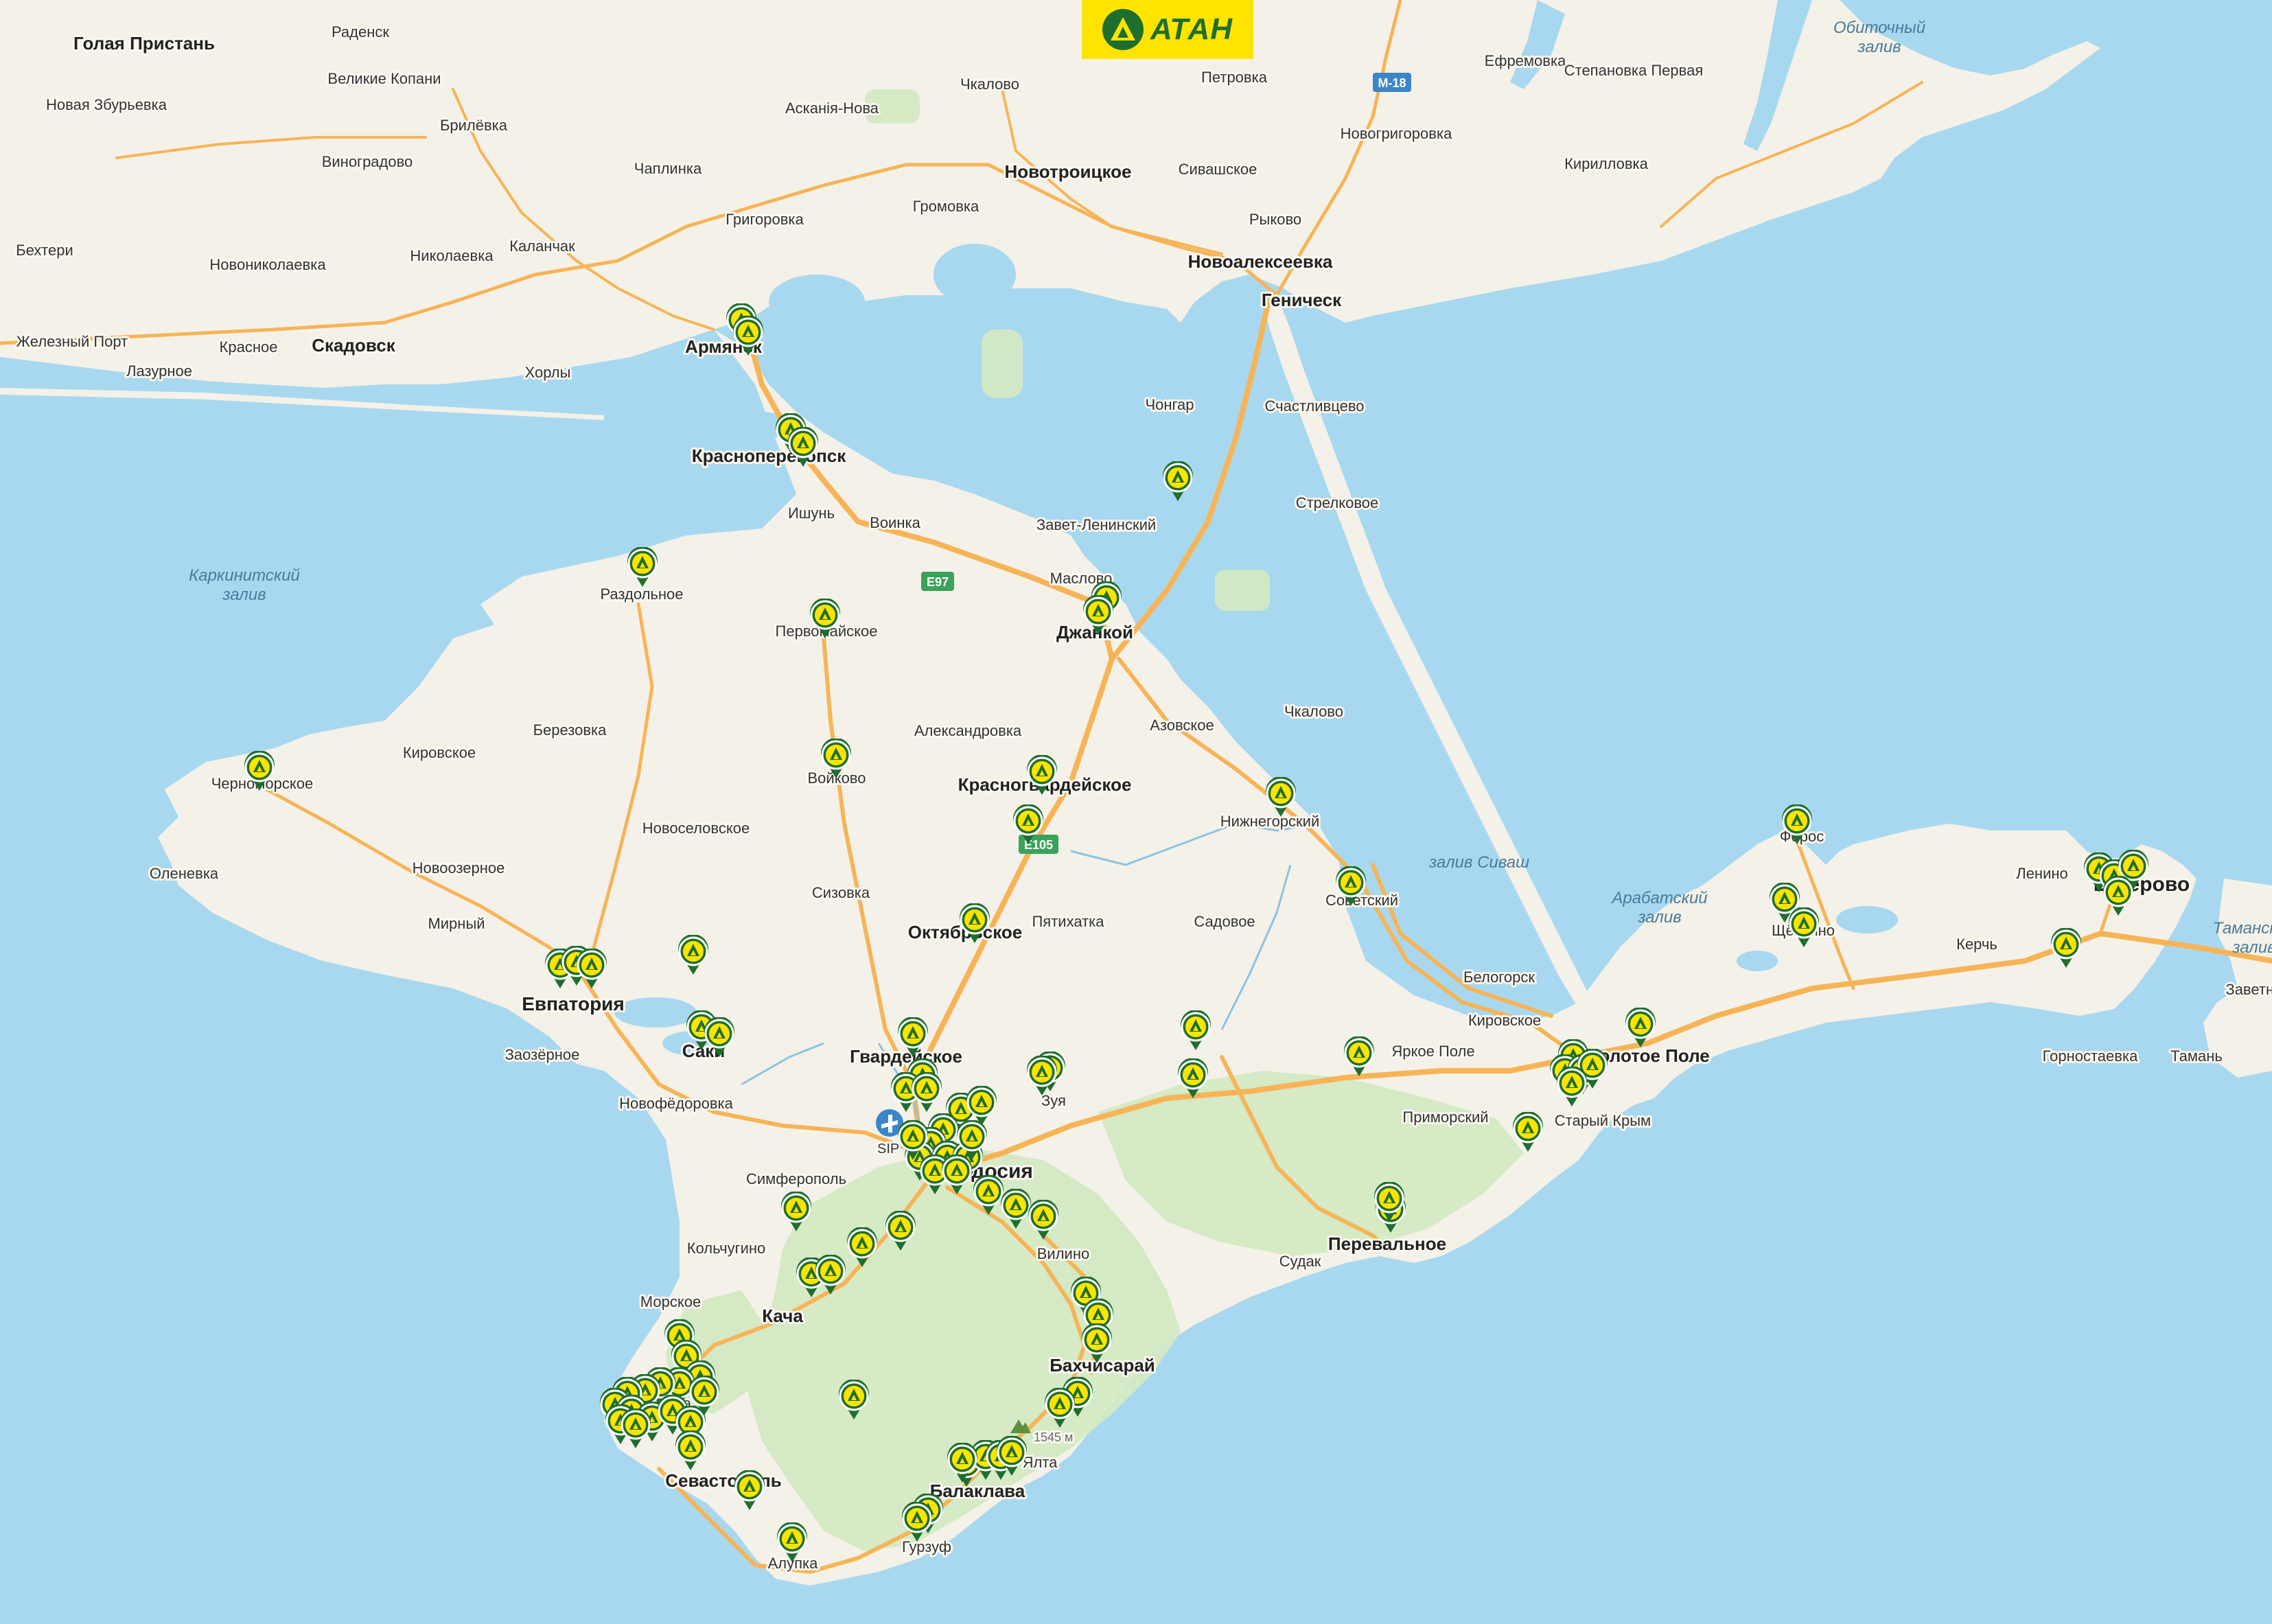 Image resolution: width=2272 pixels, height=1624 pixels. I want to click on city-label: Евпатория, so click(573, 1003).